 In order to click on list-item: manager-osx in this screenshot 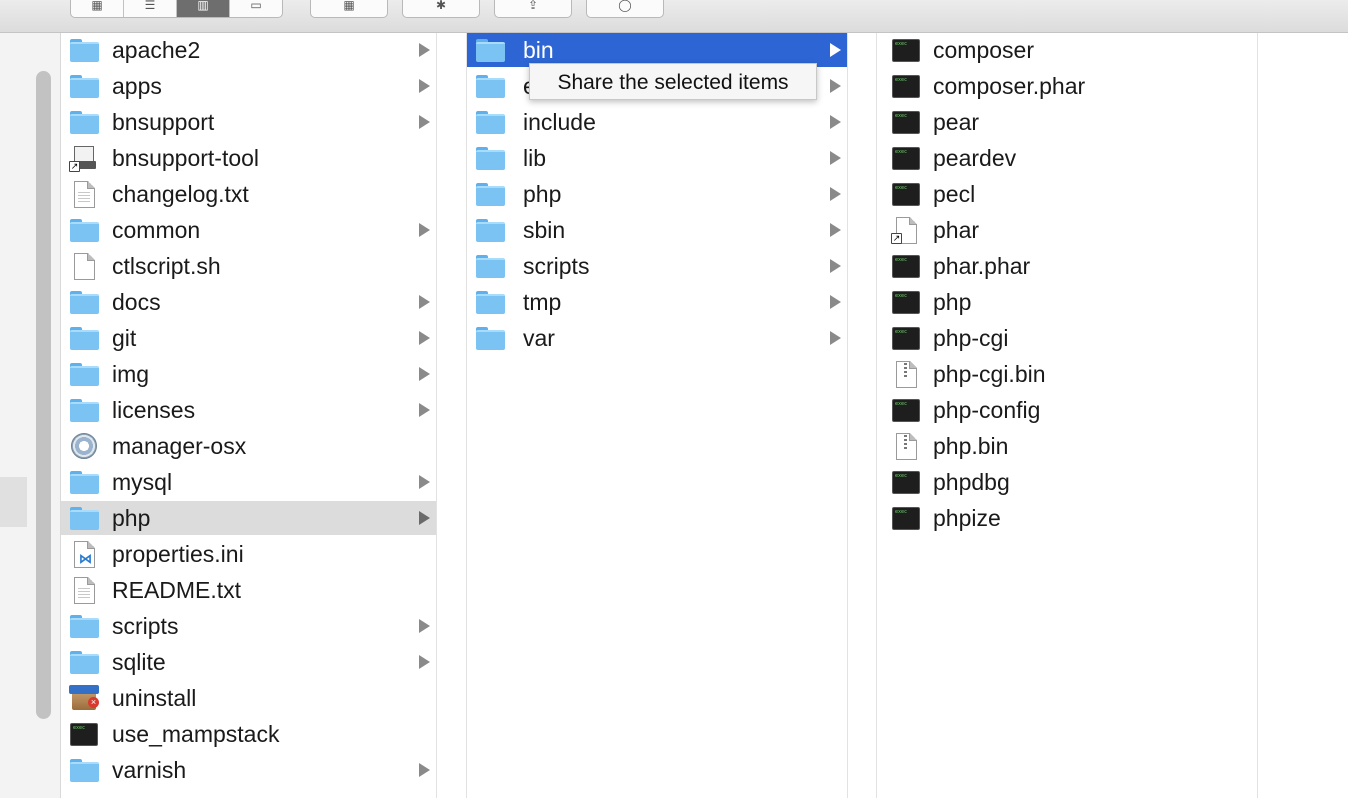, I will do `click(248, 446)`.